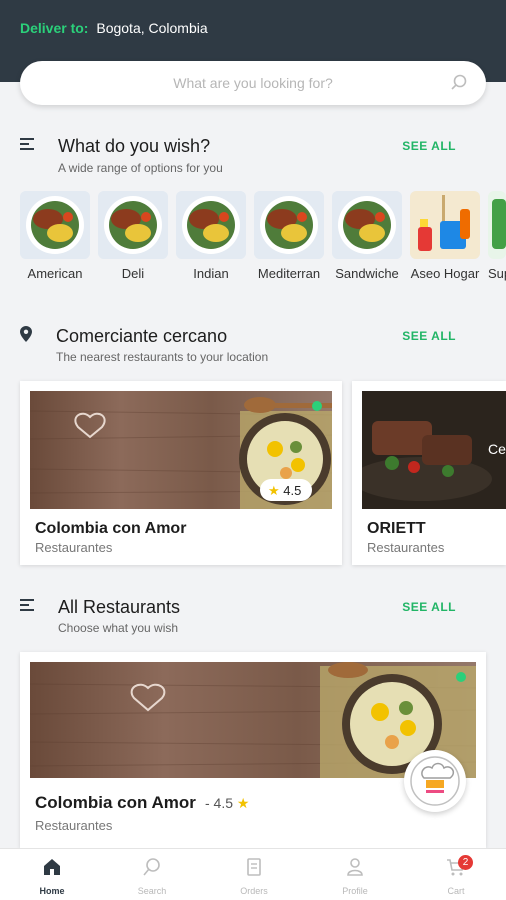 The height and width of the screenshot is (900, 506). What do you see at coordinates (181, 473) in the screenshot?
I see `nearby-restaurant-card: ★ 4.5 Colombia con Amor Restaurantes` at bounding box center [181, 473].